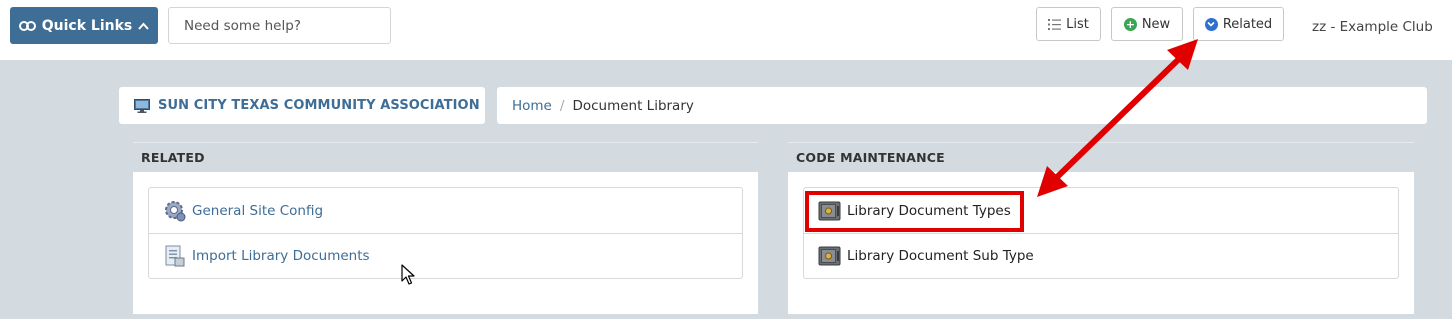 Image resolution: width=1452 pixels, height=319 pixels. Describe the element at coordinates (408, 274) in the screenshot. I see `mouse-cursor-icon` at that location.